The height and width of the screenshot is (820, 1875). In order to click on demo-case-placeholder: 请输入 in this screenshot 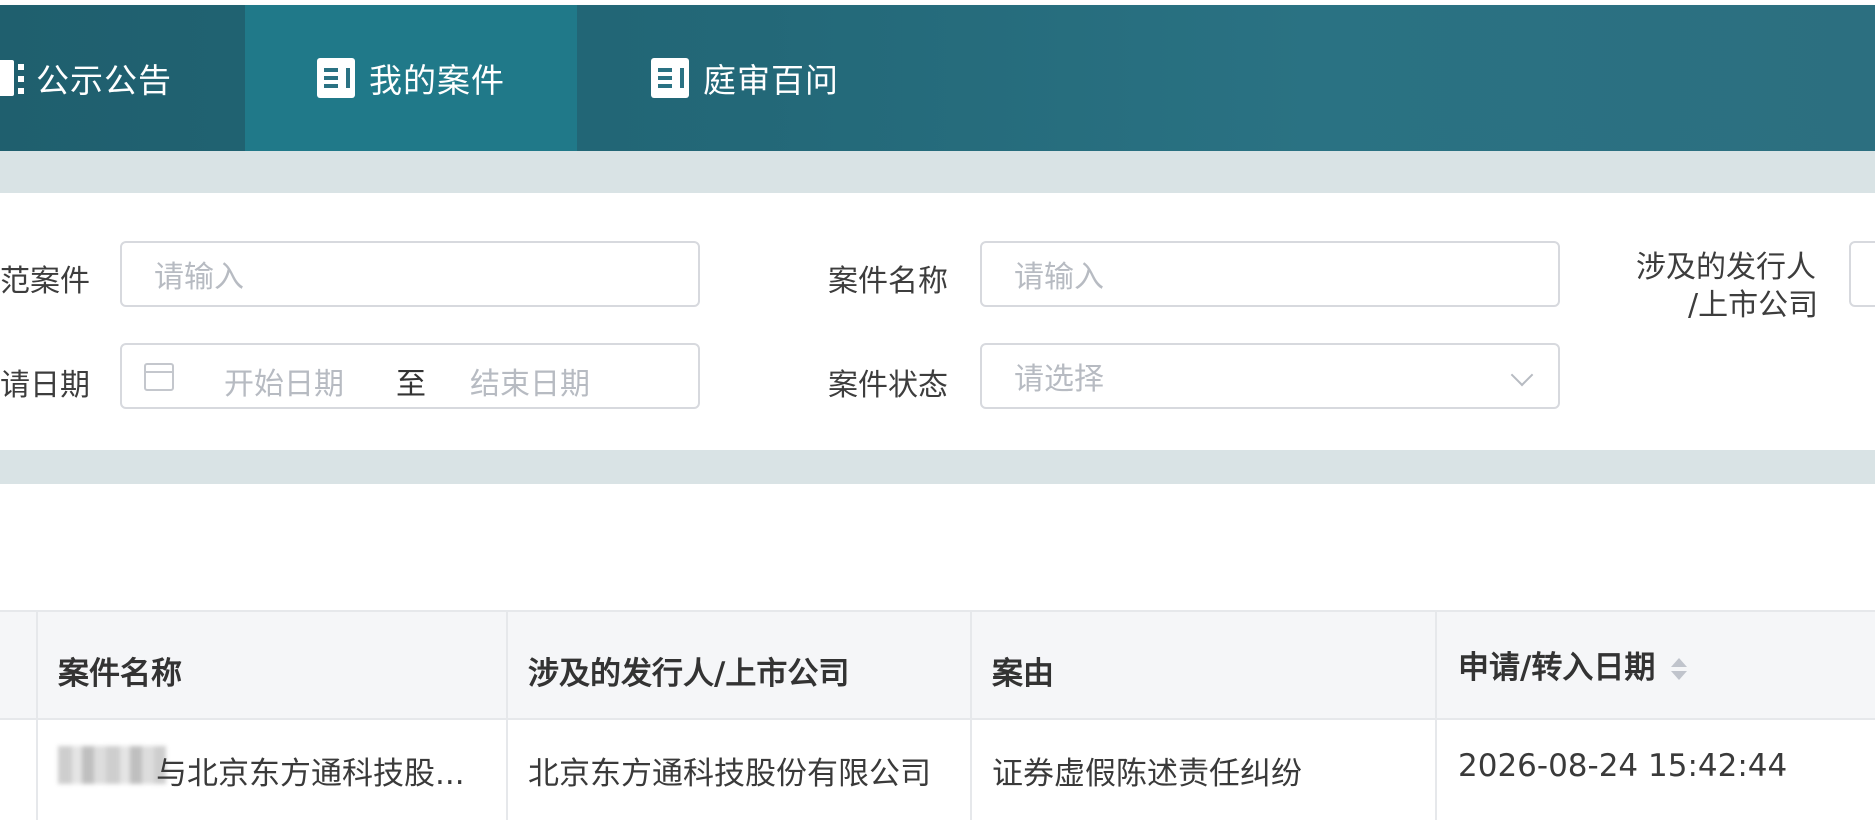, I will do `click(199, 277)`.